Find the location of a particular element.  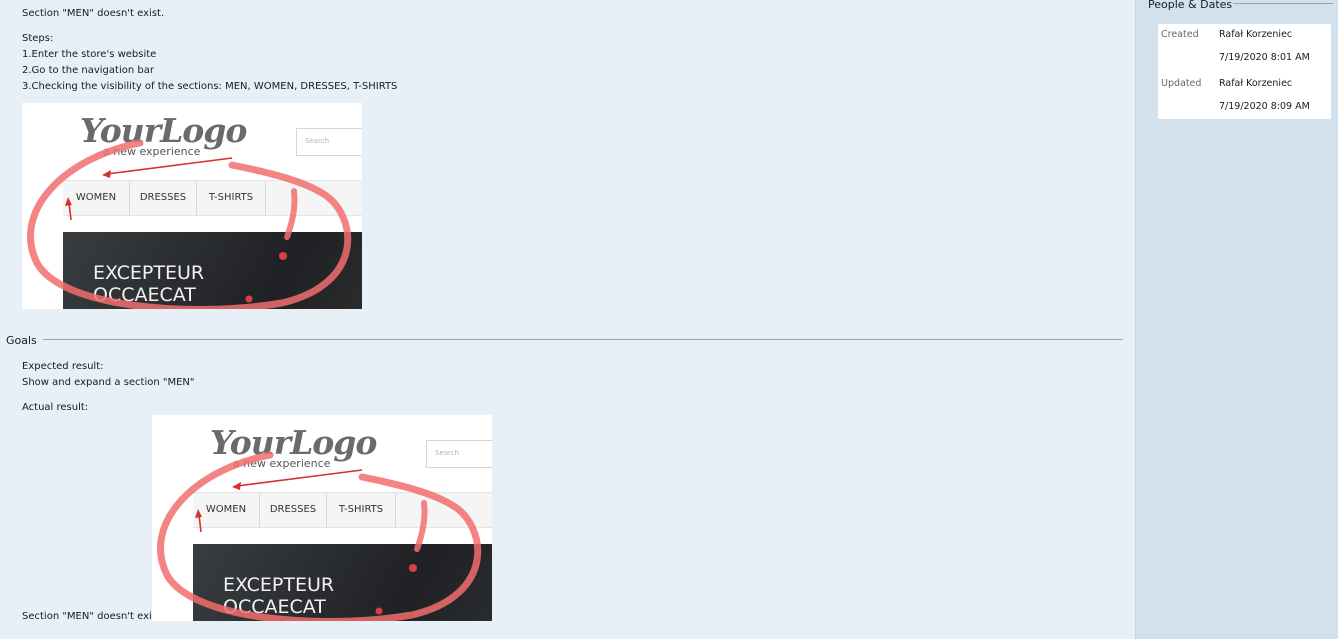

created-label: Created is located at coordinates (1180, 34).